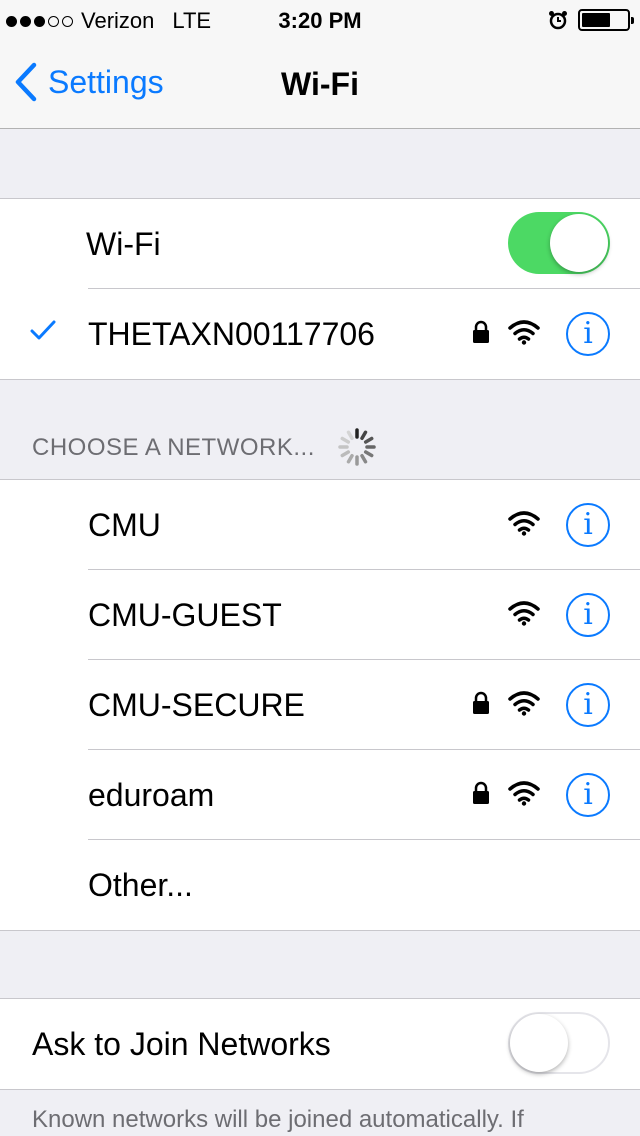 The image size is (640, 1136). I want to click on status-bar-right, so click(591, 20).